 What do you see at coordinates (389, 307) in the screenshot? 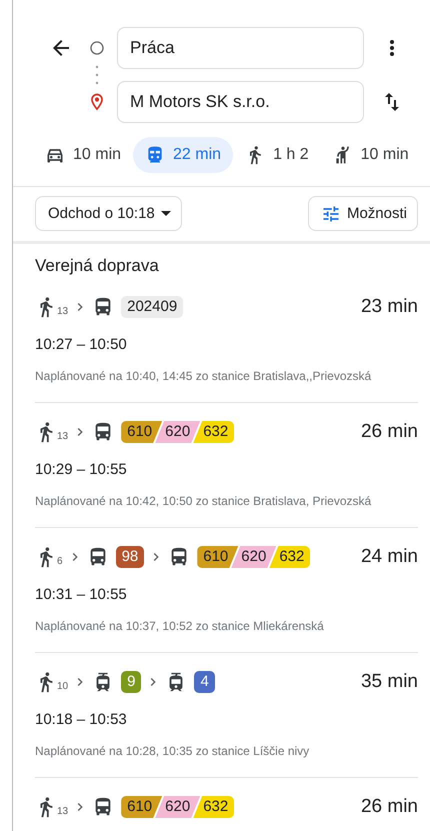
I see `route-duration: 23 min` at bounding box center [389, 307].